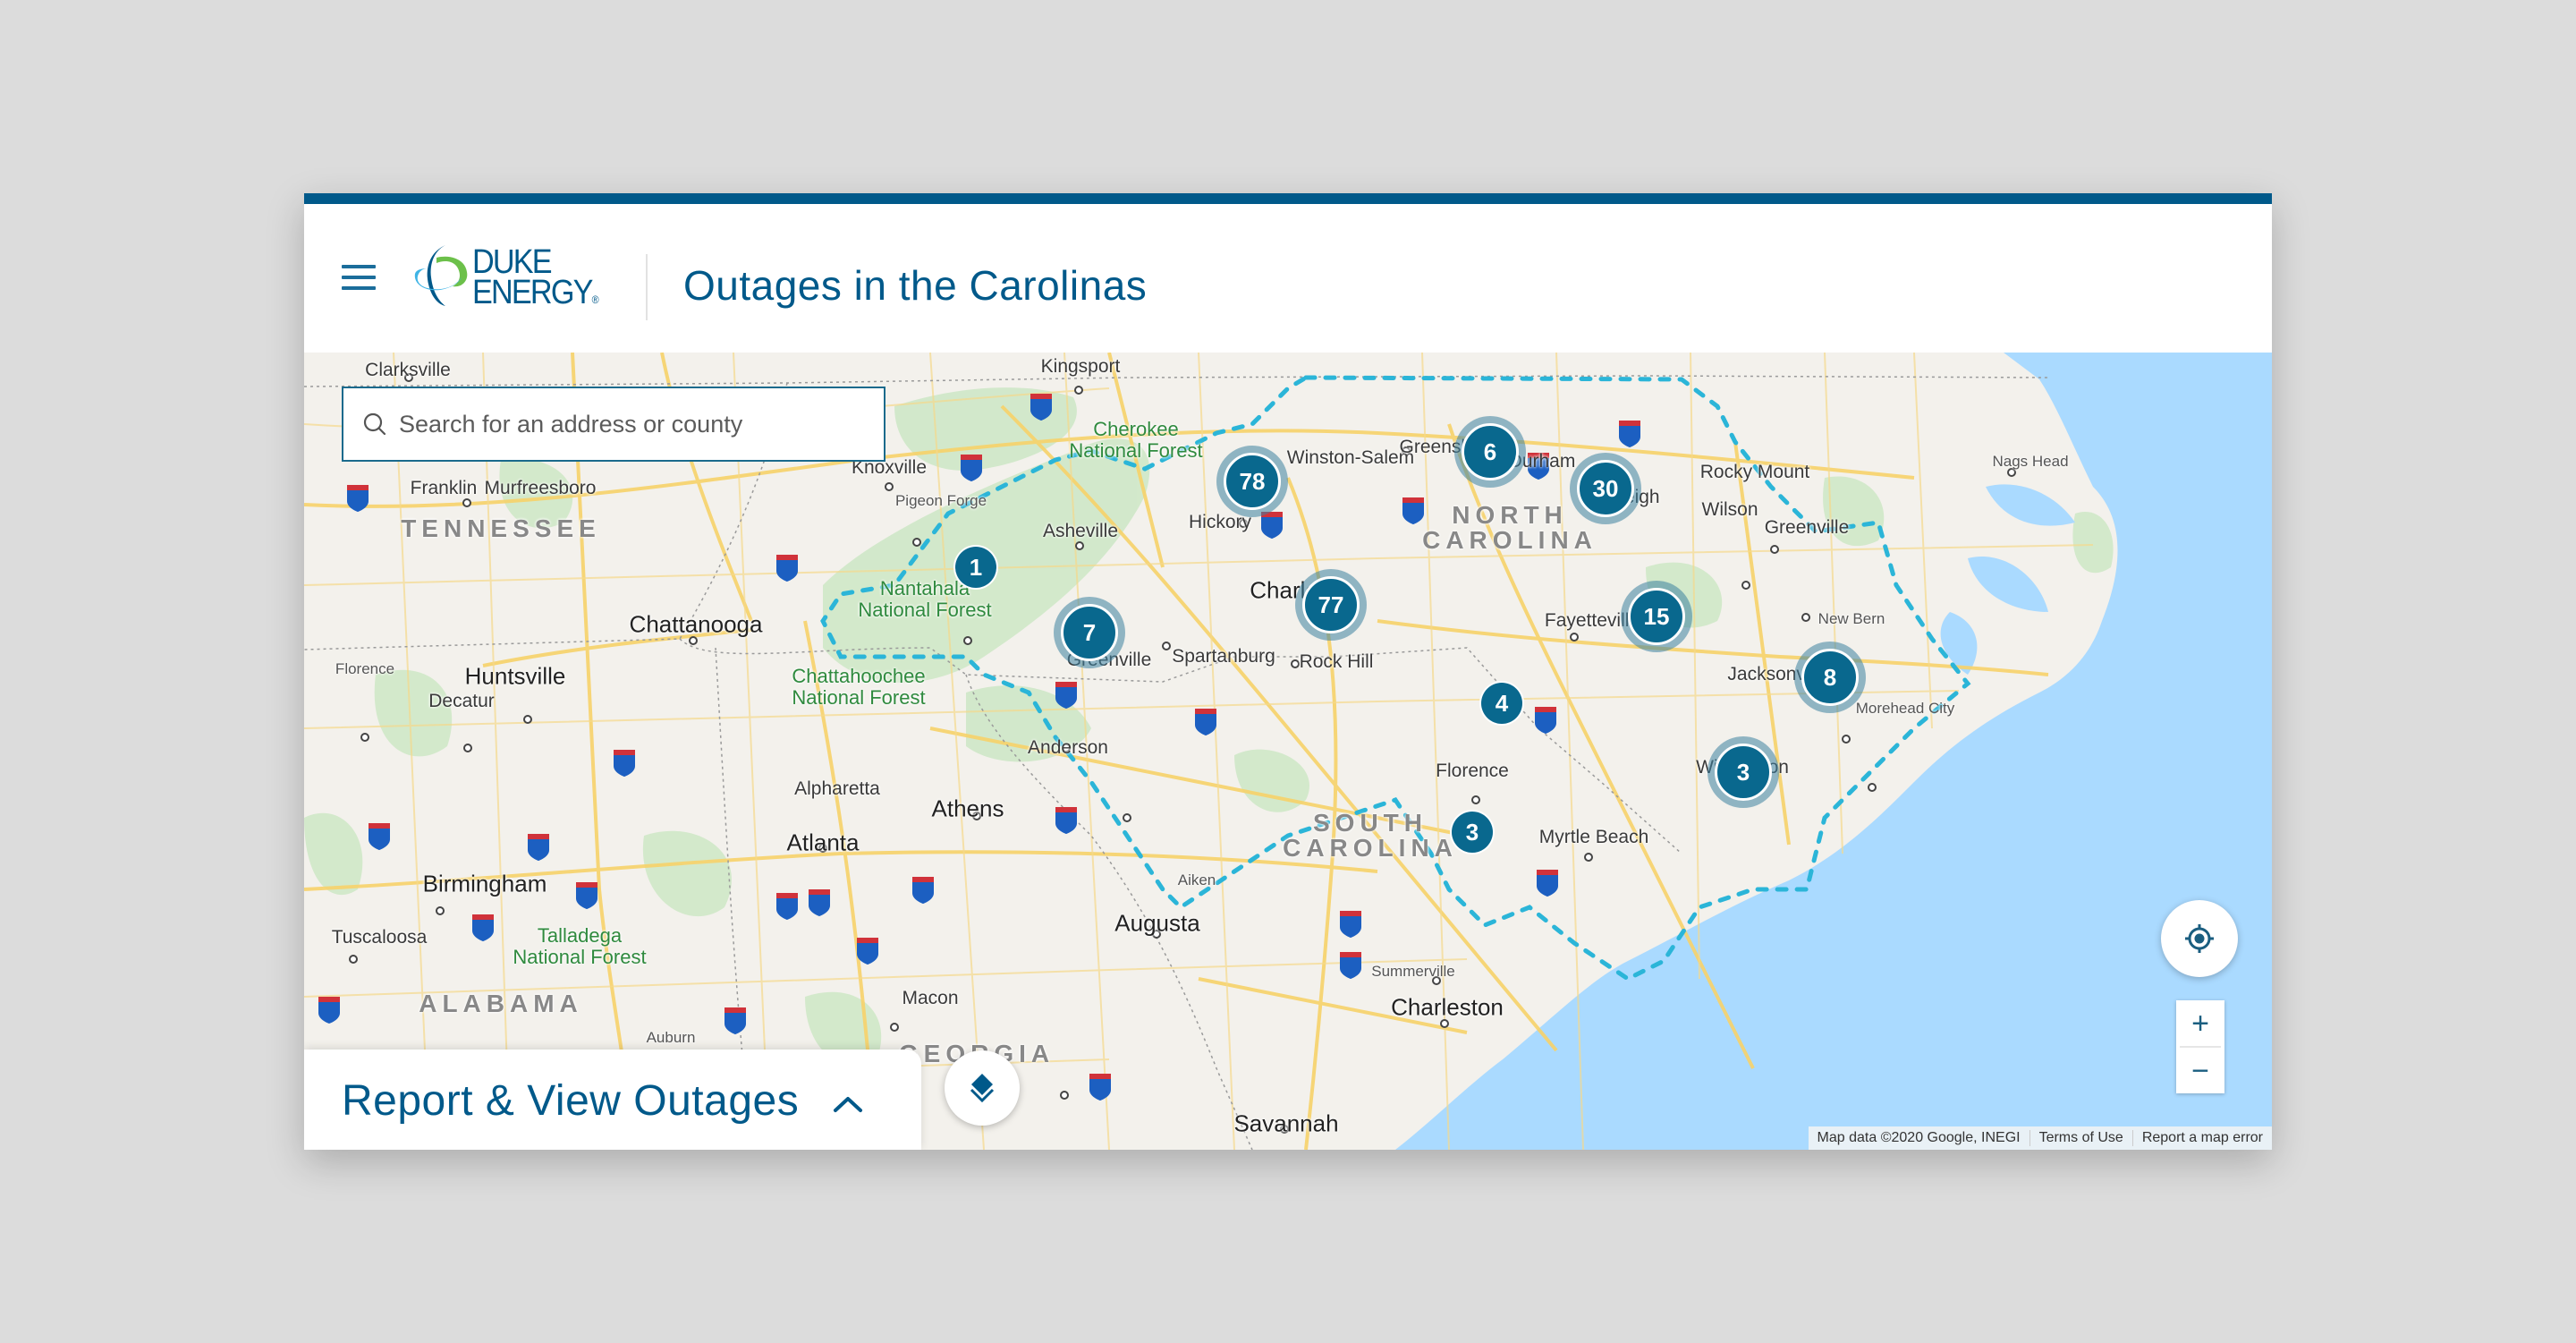 This screenshot has width=2576, height=1343. Describe the element at coordinates (848, 1104) in the screenshot. I see `chevron-up-icon` at that location.